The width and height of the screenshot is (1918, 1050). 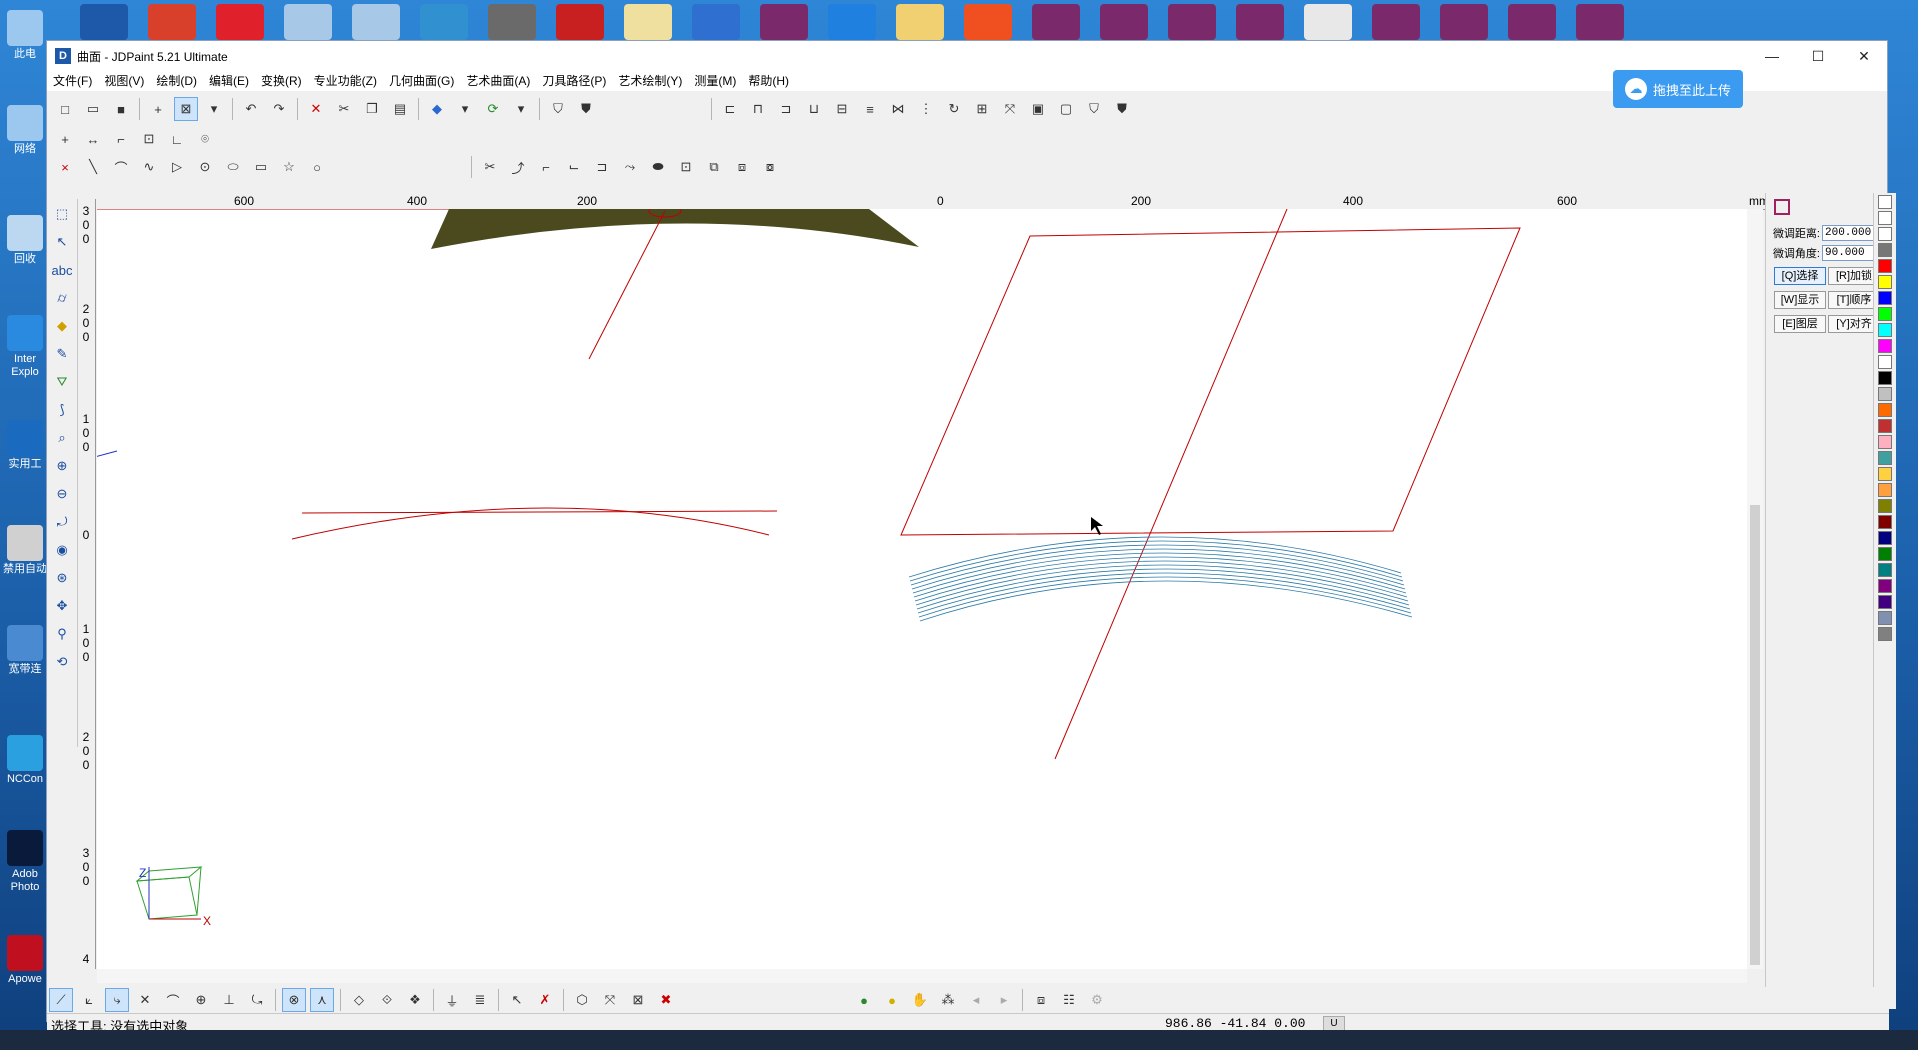 I want to click on redo-icon: ↷, so click(x=279, y=109).